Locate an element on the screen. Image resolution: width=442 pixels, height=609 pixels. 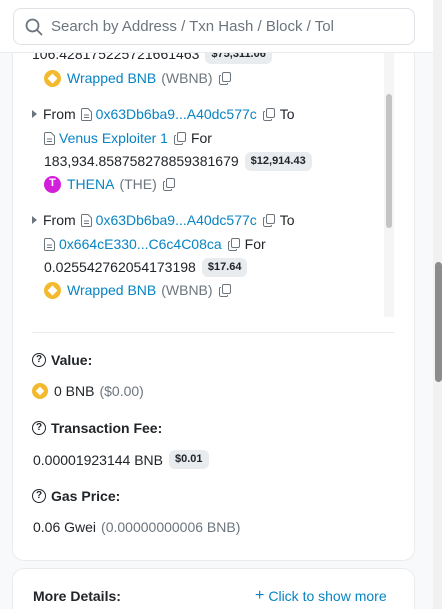
fee-label: Transaction Fee: is located at coordinates (107, 428).